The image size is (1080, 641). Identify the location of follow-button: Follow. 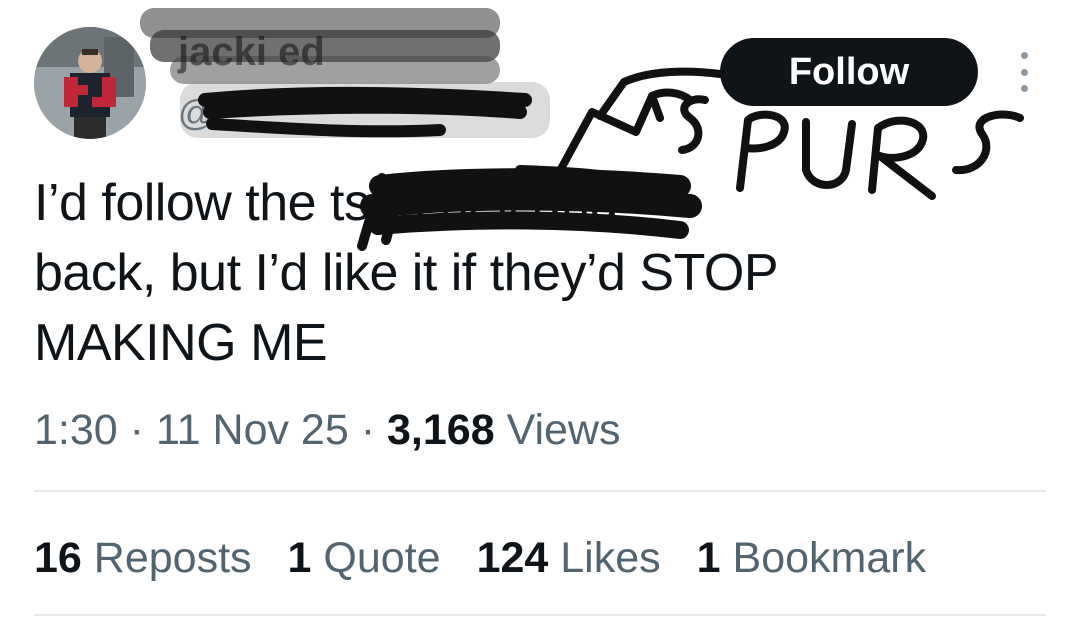
(849, 72).